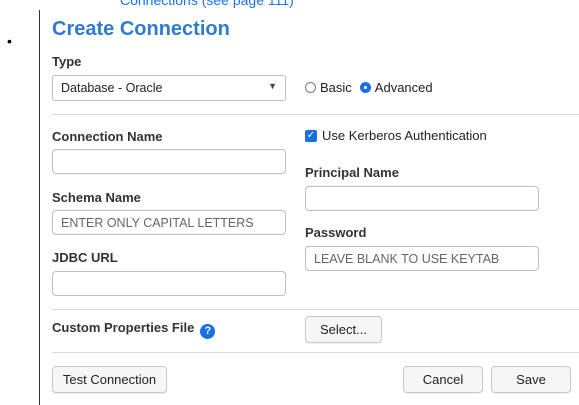 The height and width of the screenshot is (405, 579). I want to click on basic-radio-label: Basic, so click(336, 87).